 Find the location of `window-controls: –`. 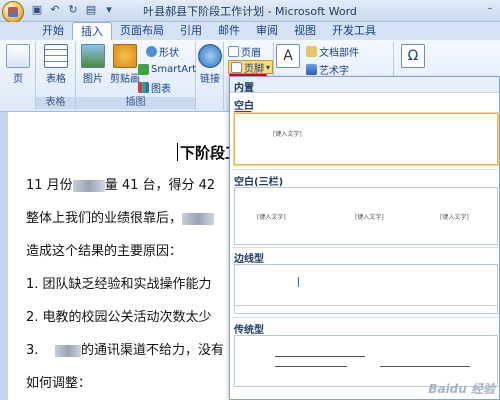

window-controls: – is located at coordinates (490, 9).